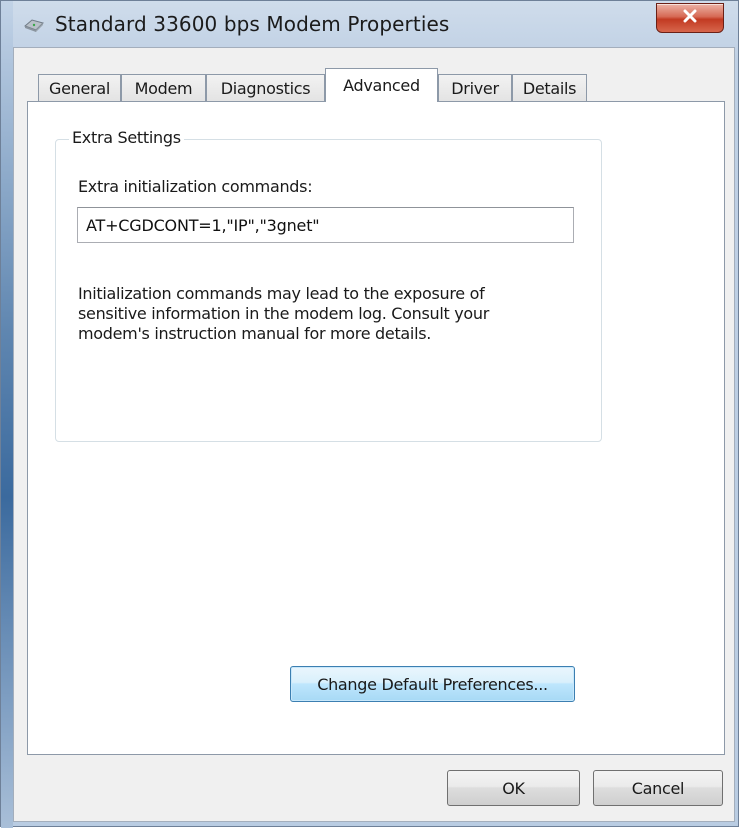 This screenshot has width=739, height=828. What do you see at coordinates (34, 24) in the screenshot?
I see `modem-icon` at bounding box center [34, 24].